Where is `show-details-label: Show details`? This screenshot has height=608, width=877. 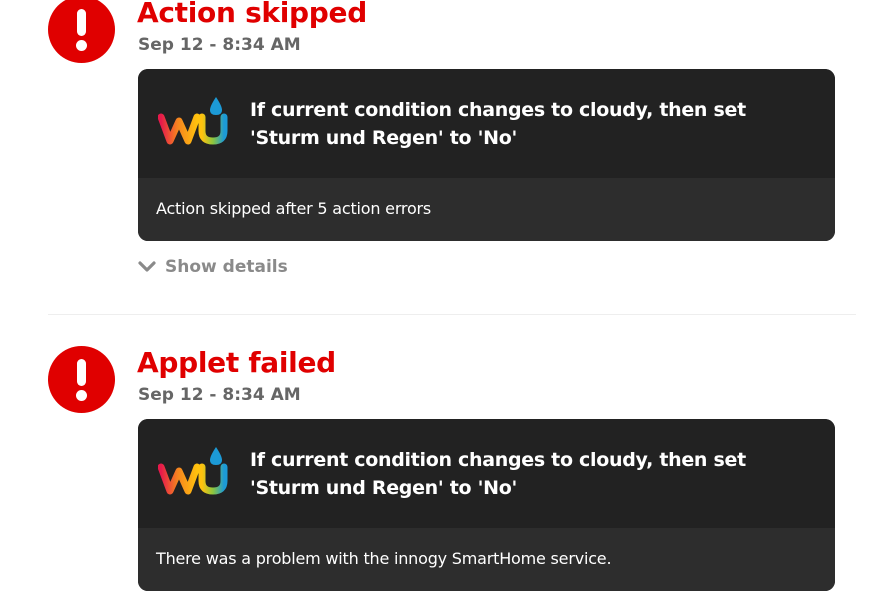 show-details-label: Show details is located at coordinates (226, 267).